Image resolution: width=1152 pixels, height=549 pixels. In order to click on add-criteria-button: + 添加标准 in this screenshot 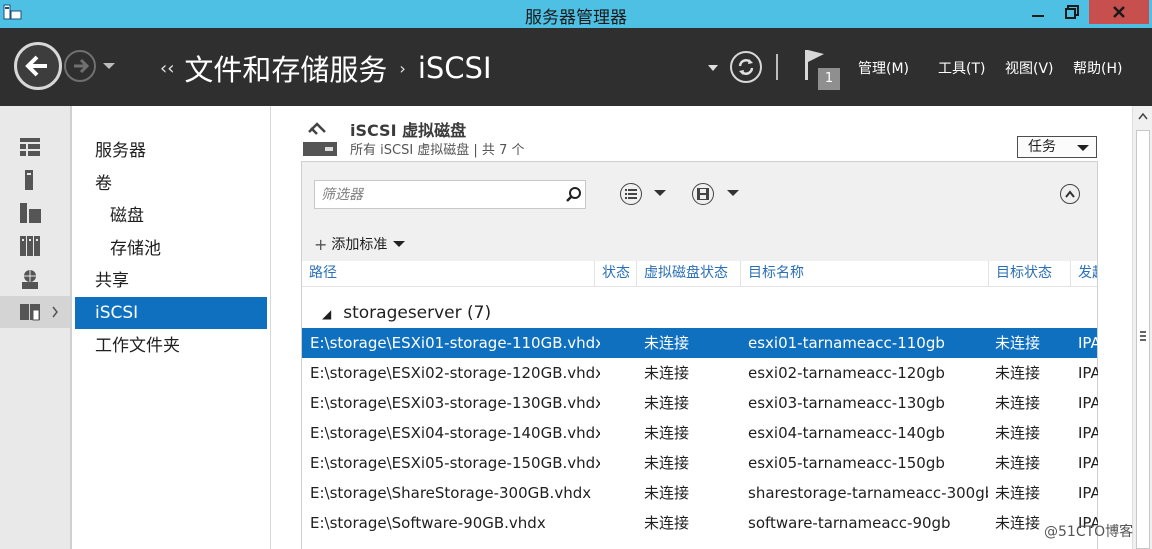, I will do `click(360, 244)`.